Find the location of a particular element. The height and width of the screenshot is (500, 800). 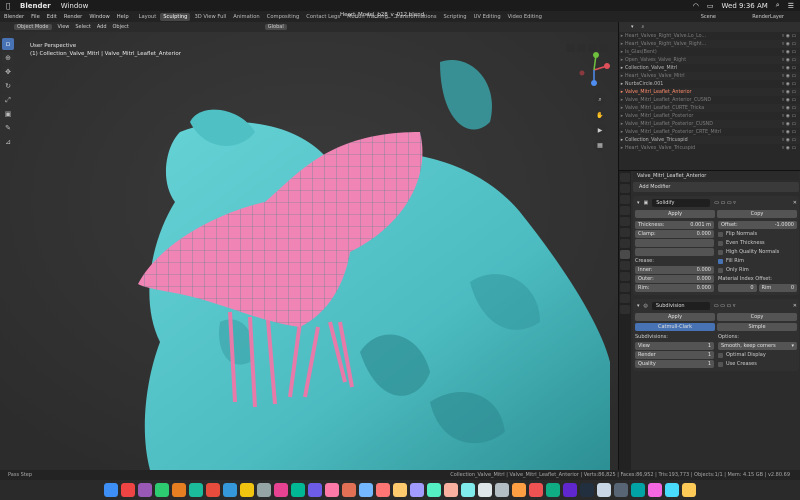

menu-add: Add is located at coordinates (102, 27).